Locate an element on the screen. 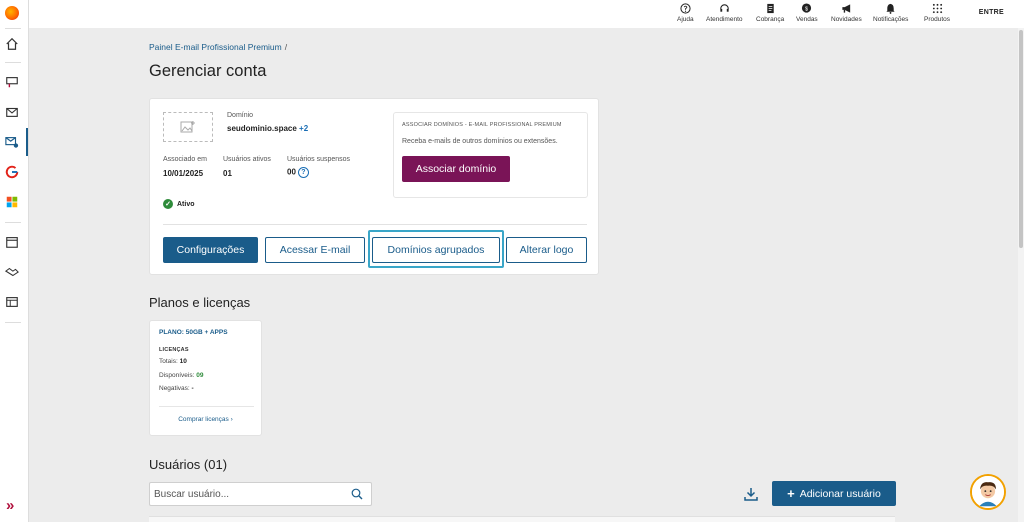  add-user-button: + Adicionar usuário is located at coordinates (834, 493).